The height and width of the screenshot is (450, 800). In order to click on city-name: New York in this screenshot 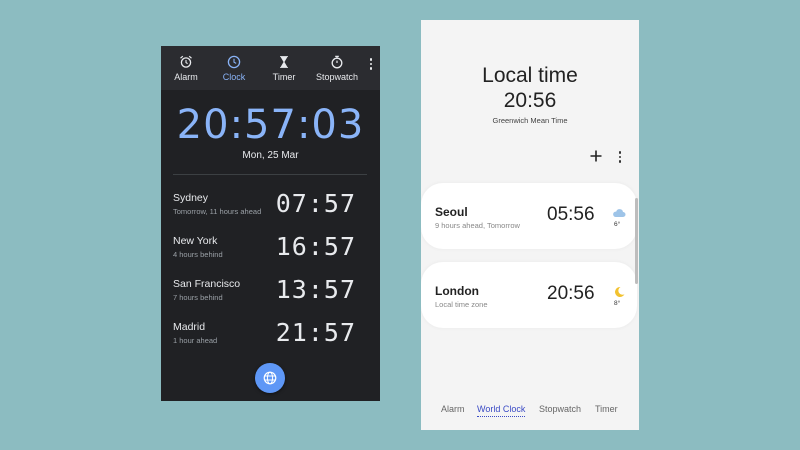, I will do `click(195, 241)`.